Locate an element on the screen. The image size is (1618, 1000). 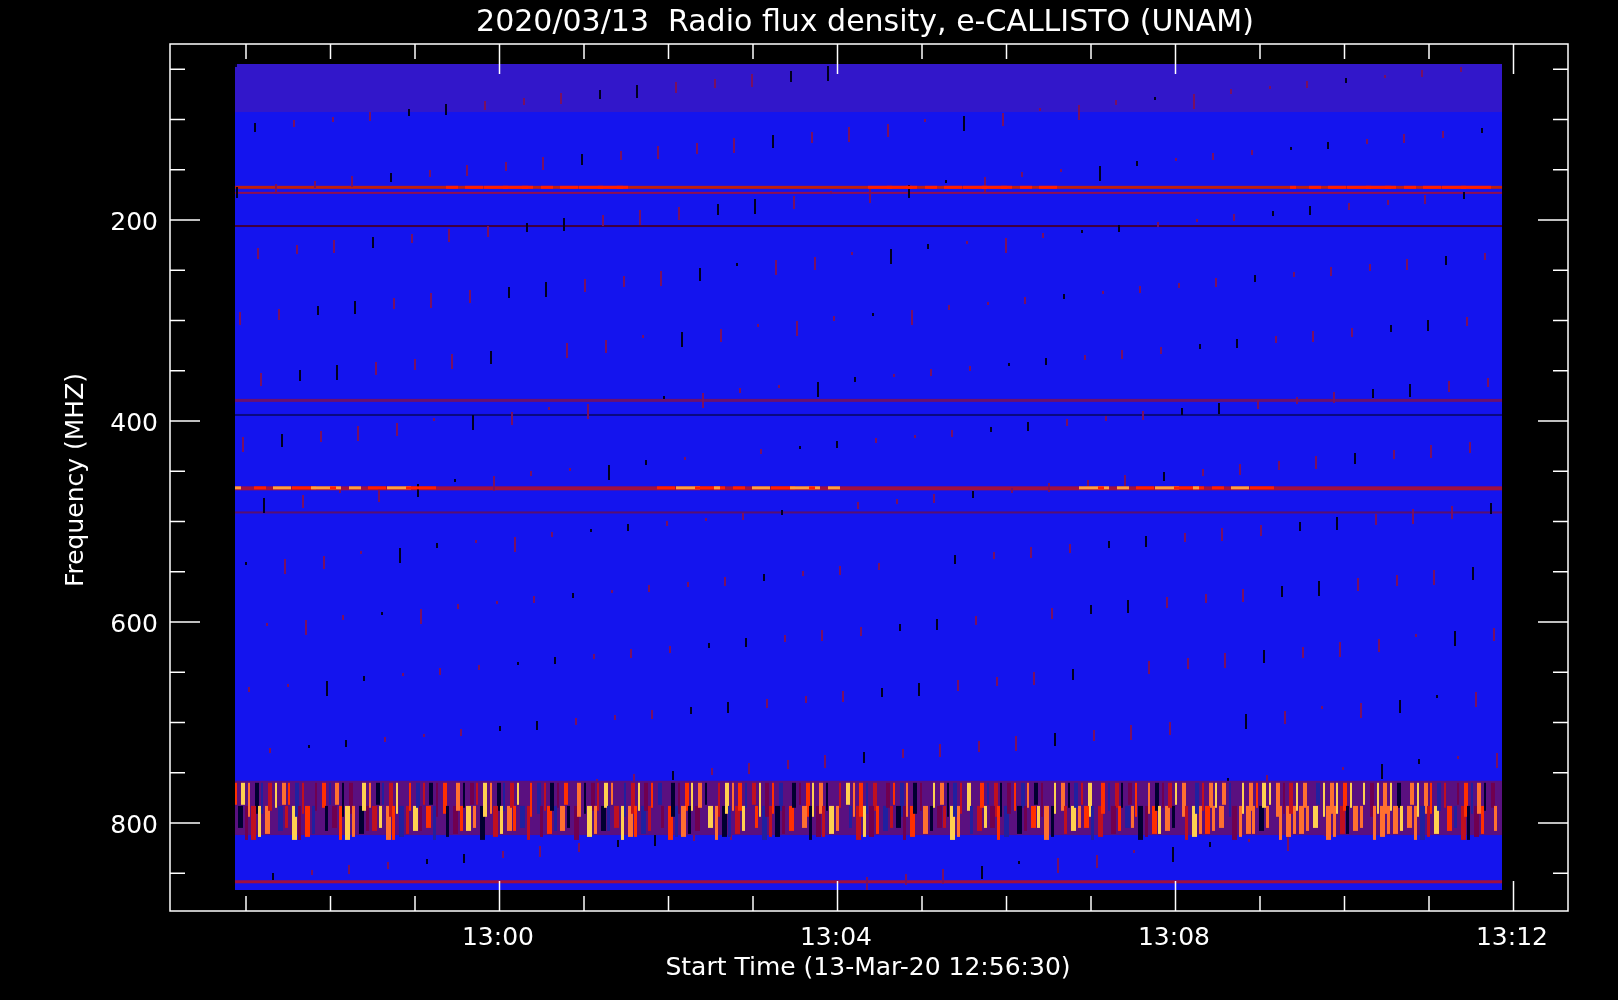
y-axis-label: Frequency (MHZ) is located at coordinates (74, 480).